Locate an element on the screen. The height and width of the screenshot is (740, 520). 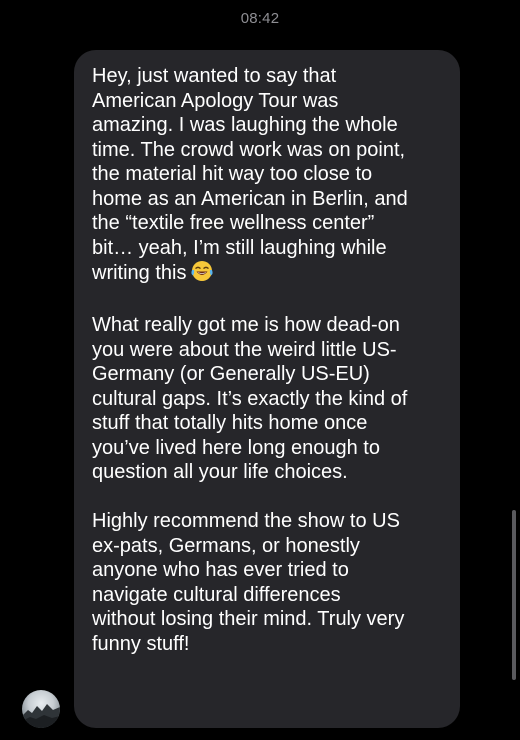
message-line: without losing their mind. Truly very is located at coordinates (248, 619).